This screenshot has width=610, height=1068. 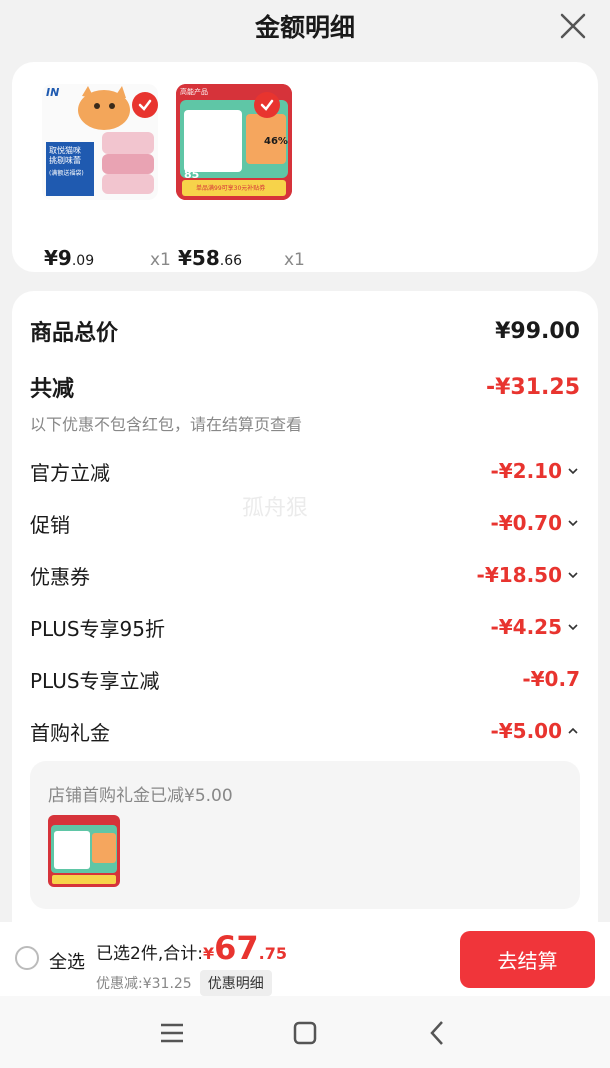 I want to click on product-item: IN 取悦猫咪 挑剔味蕾 (满额送福袋) ¥9.09 x1, so click(x=106, y=177).